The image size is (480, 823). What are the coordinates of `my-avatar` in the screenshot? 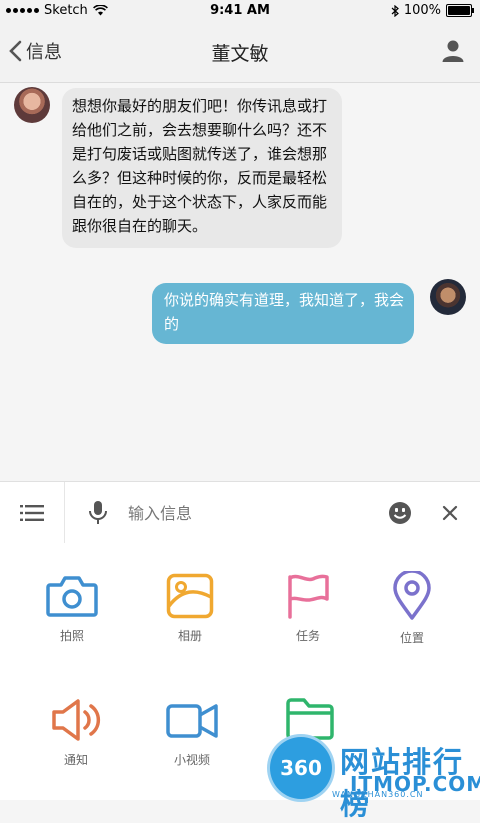 It's located at (448, 297).